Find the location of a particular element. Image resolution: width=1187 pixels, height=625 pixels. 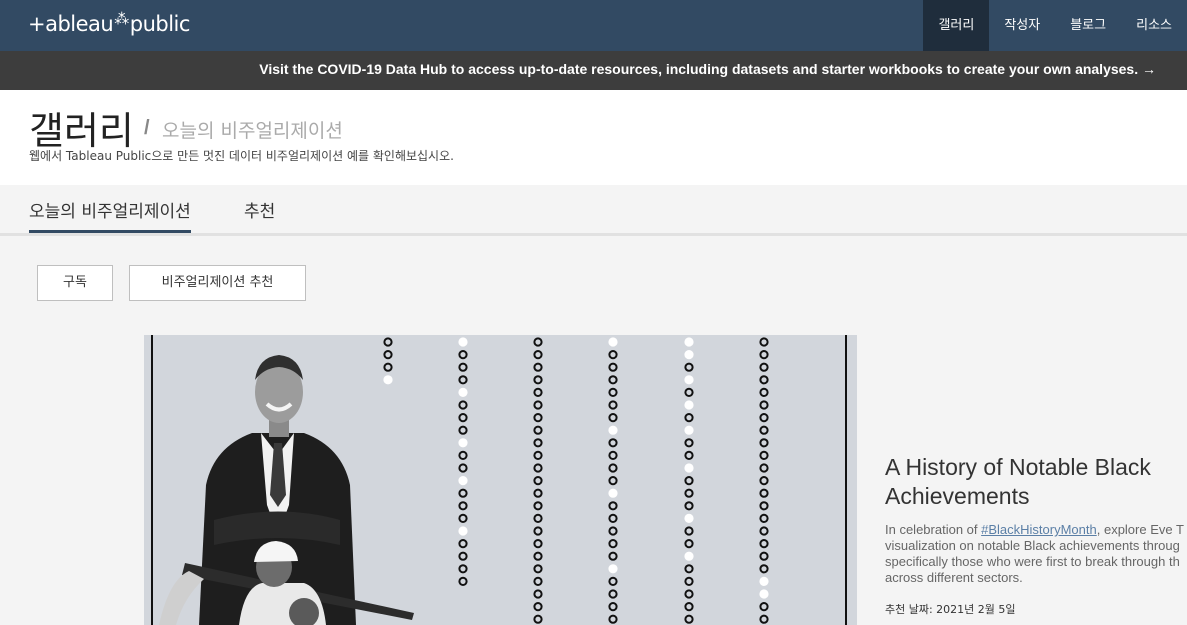

description-line-1-suffix: , explore Eve T is located at coordinates (1140, 529).